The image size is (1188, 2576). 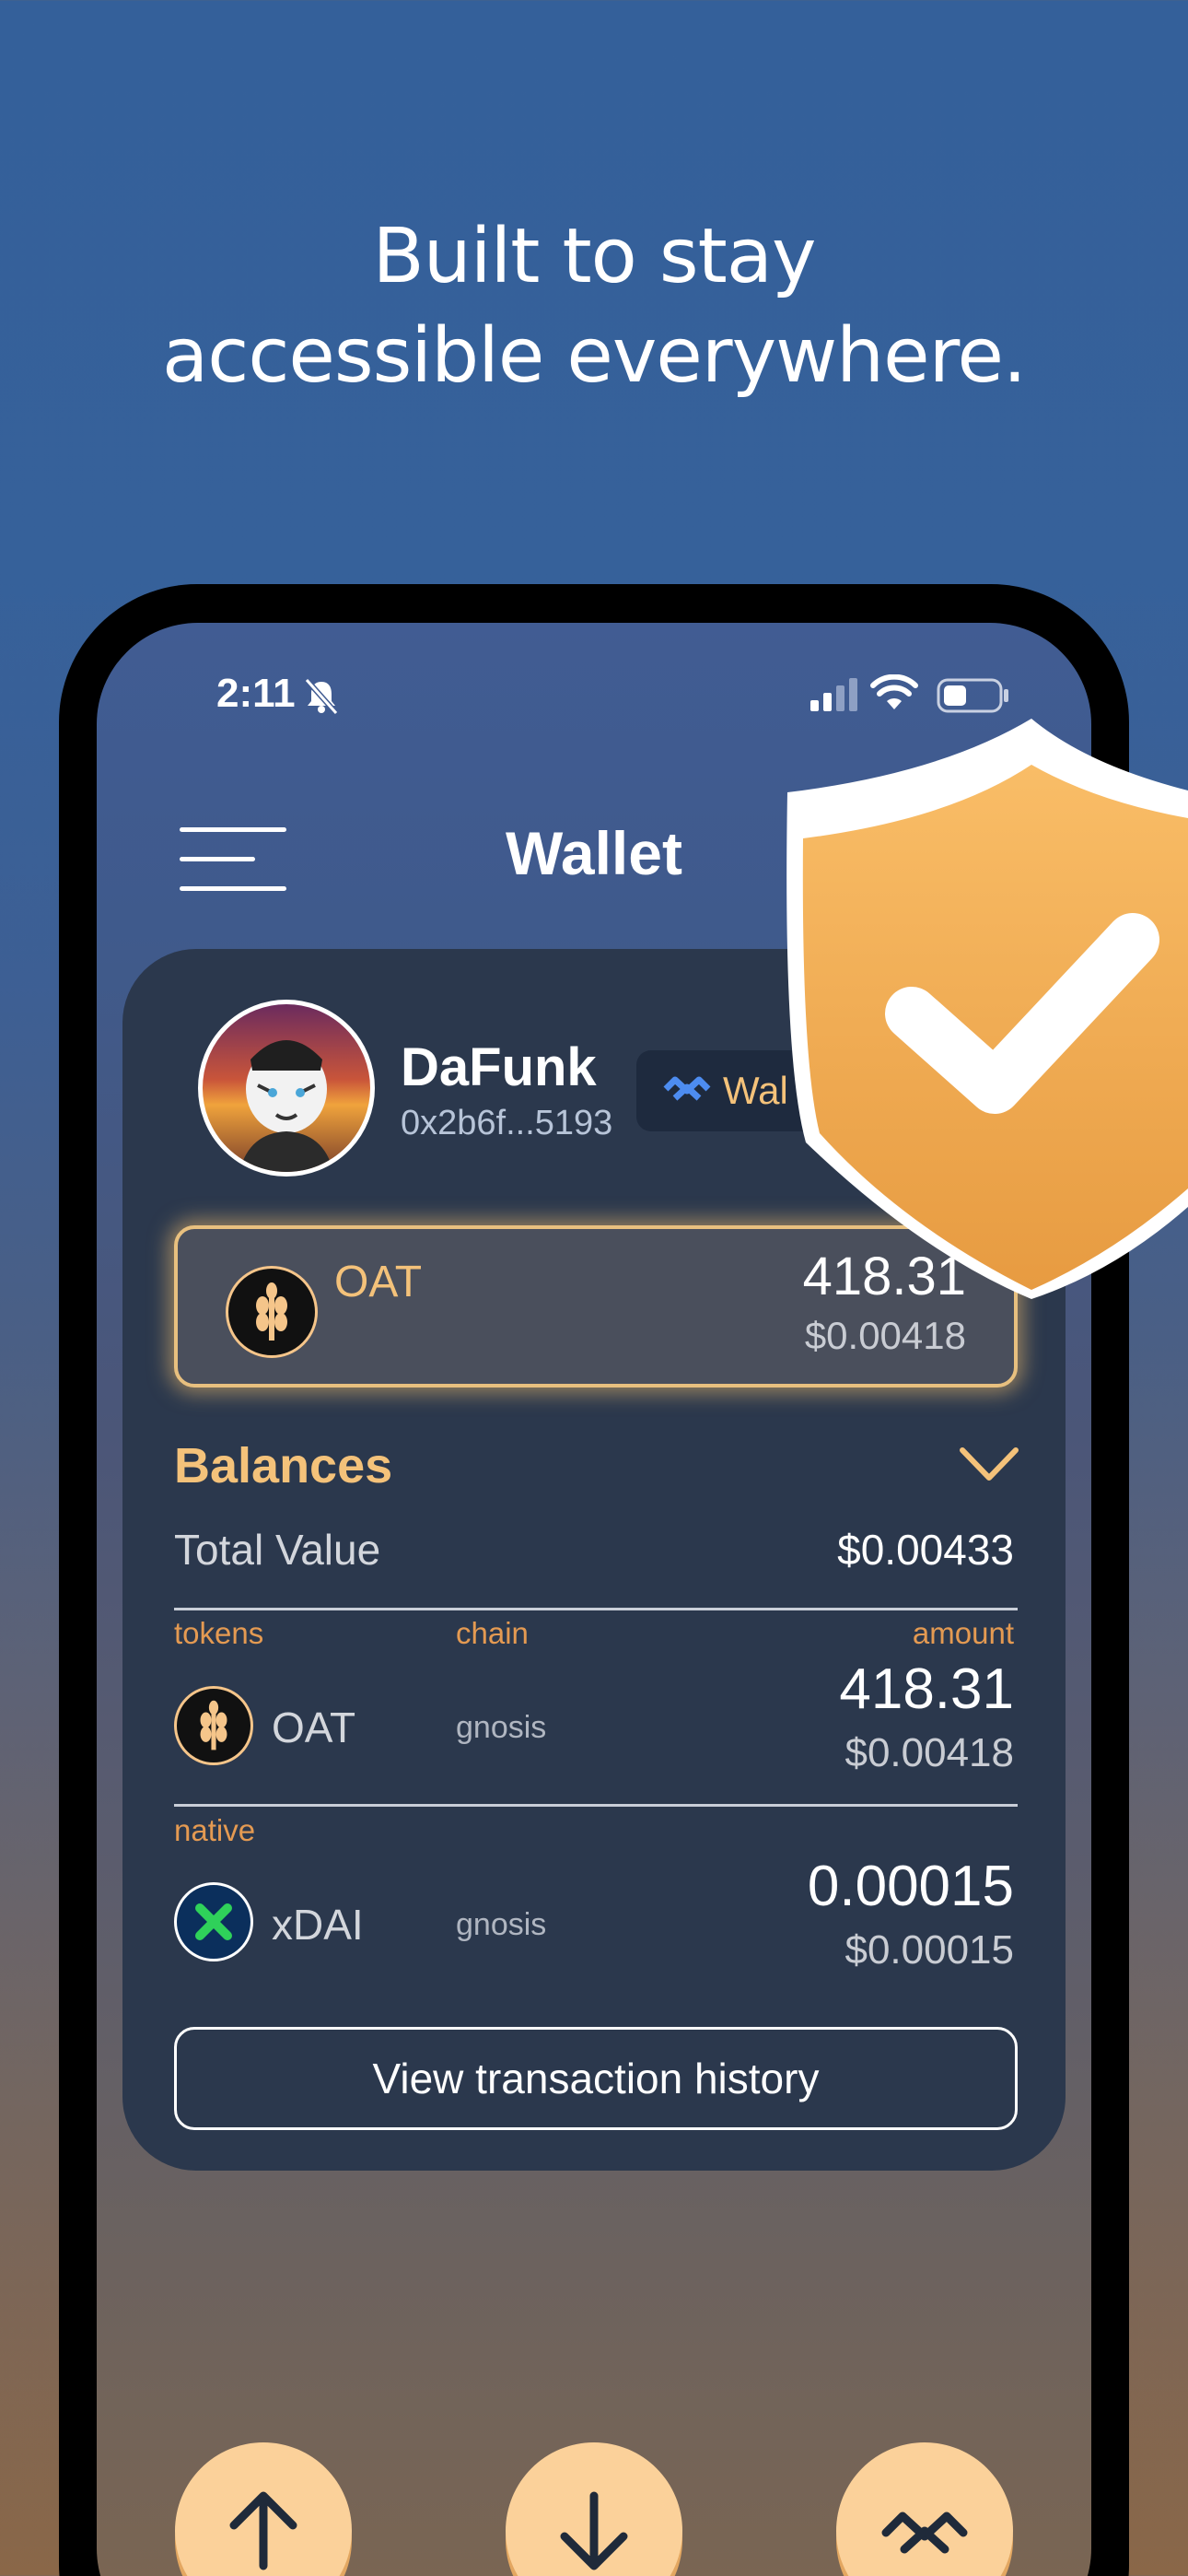 I want to click on send-button, so click(x=263, y=2509).